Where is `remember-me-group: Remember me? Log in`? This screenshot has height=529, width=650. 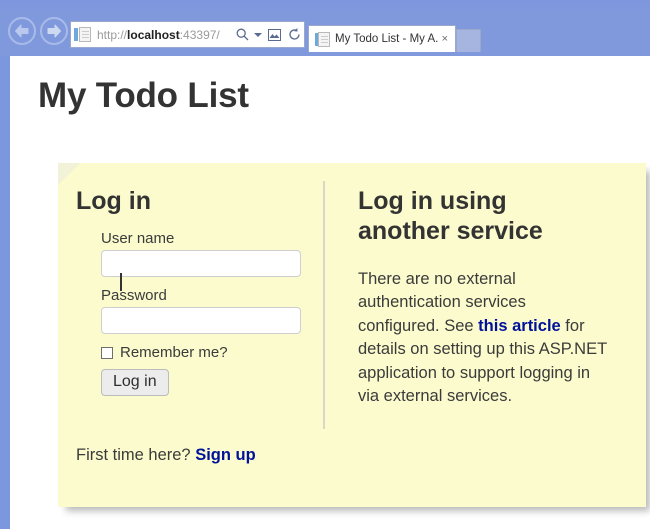
remember-me-group: Remember me? Log in is located at coordinates (203, 370).